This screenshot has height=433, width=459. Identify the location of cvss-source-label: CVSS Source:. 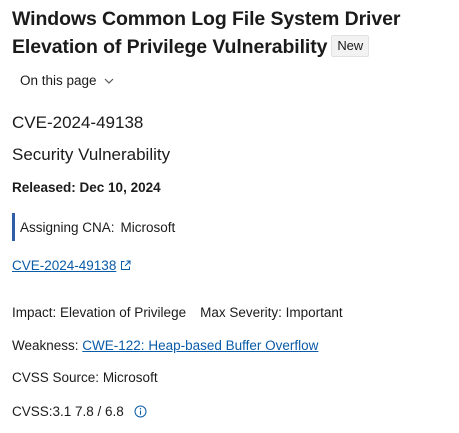
(56, 377).